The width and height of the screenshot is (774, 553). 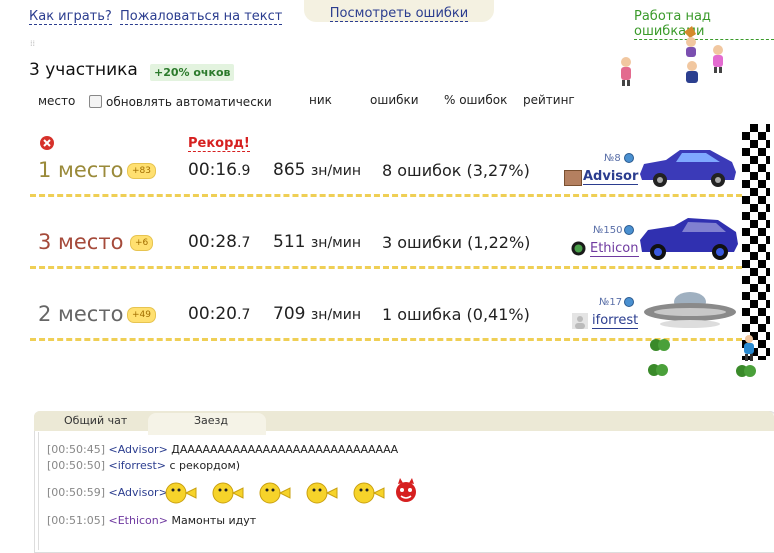 I want to click on tab-general-chat: Общий чат, so click(x=95, y=420).